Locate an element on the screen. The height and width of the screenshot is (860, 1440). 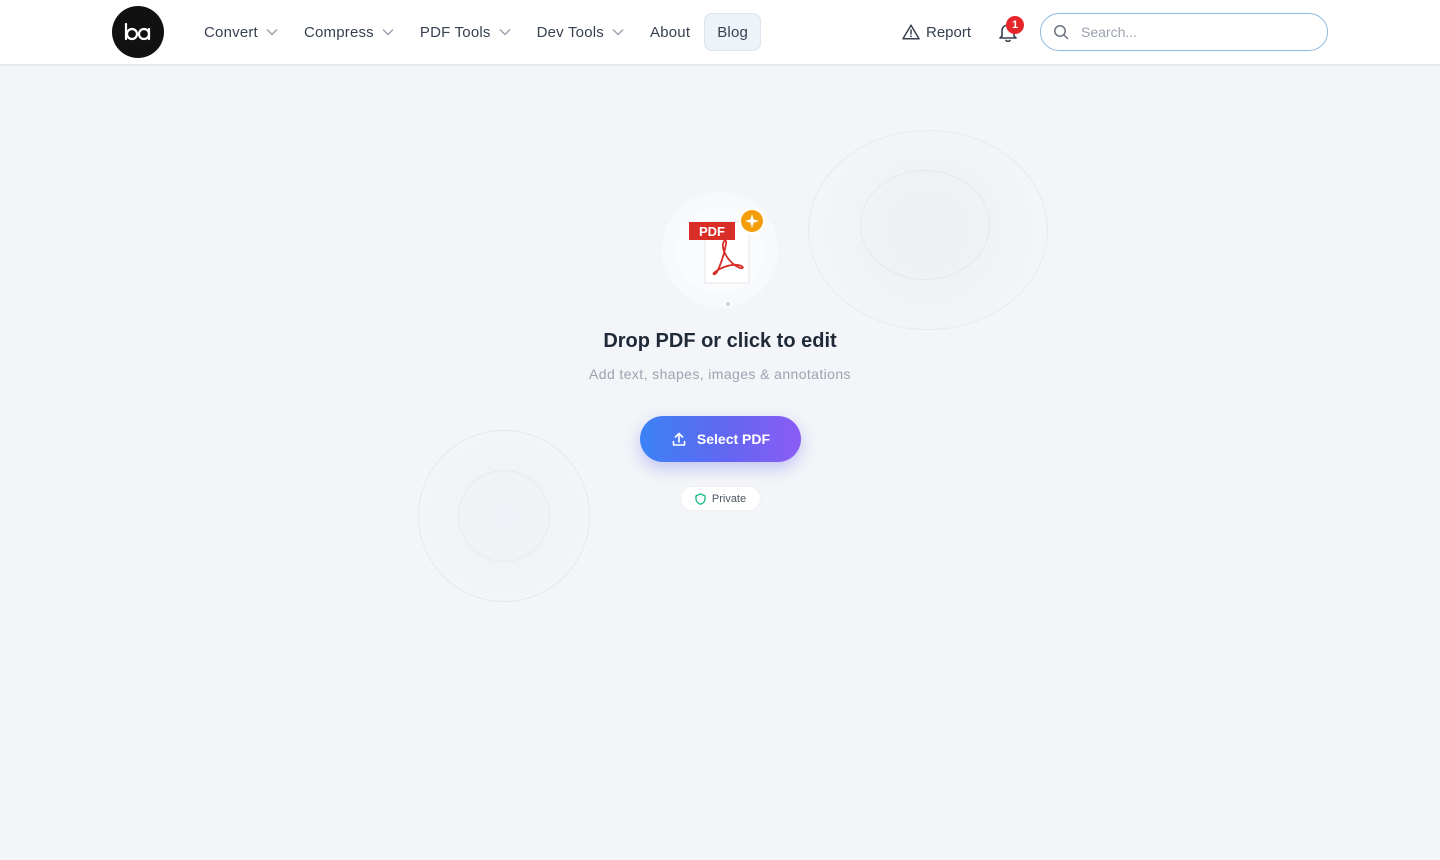
site-logo is located at coordinates (138, 32).